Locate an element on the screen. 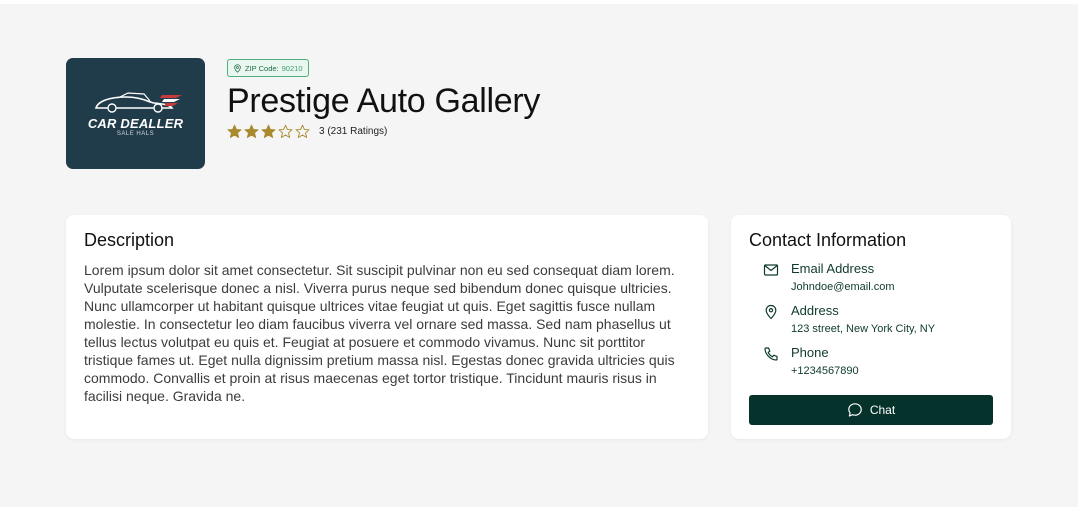 Image resolution: width=1078 pixels, height=507 pixels. phone-icon is located at coordinates (771, 354).